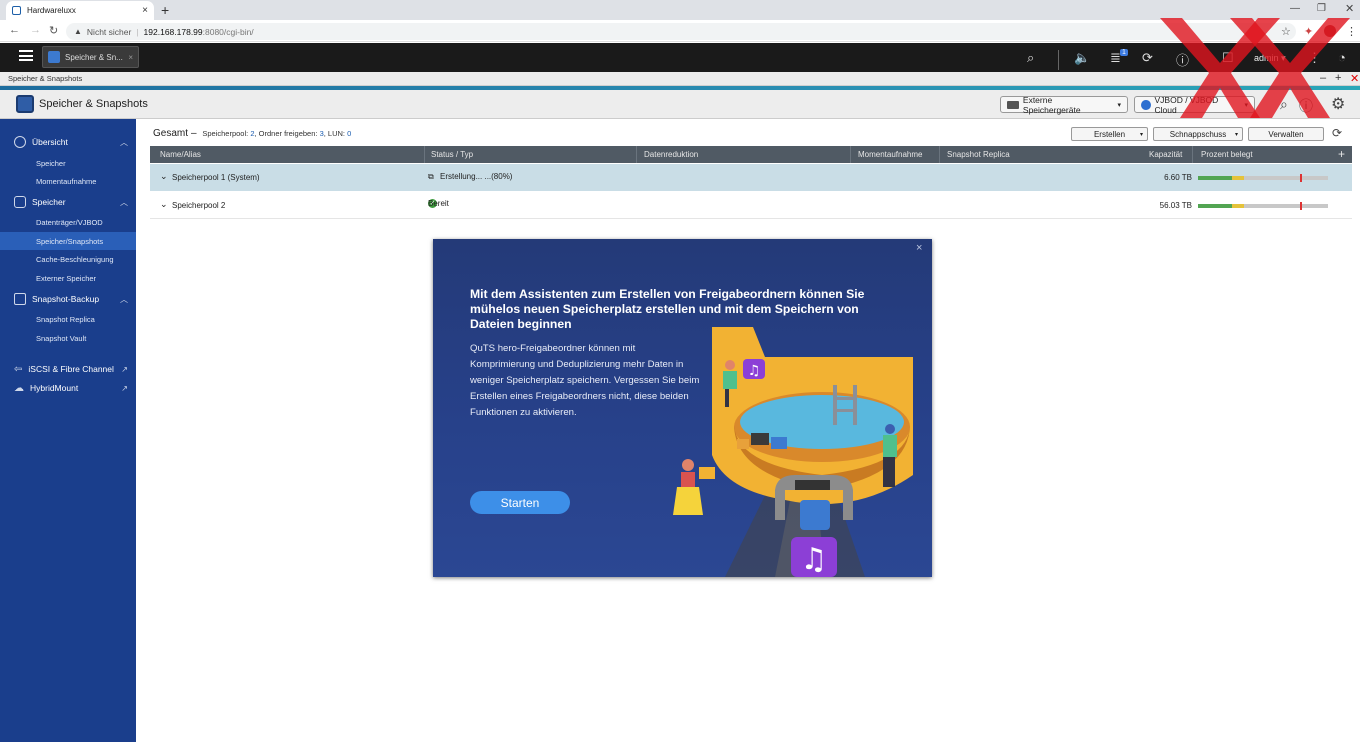 Image resolution: width=1360 pixels, height=742 pixels. I want to click on bookmark-star-icon: ☆, so click(1286, 31).